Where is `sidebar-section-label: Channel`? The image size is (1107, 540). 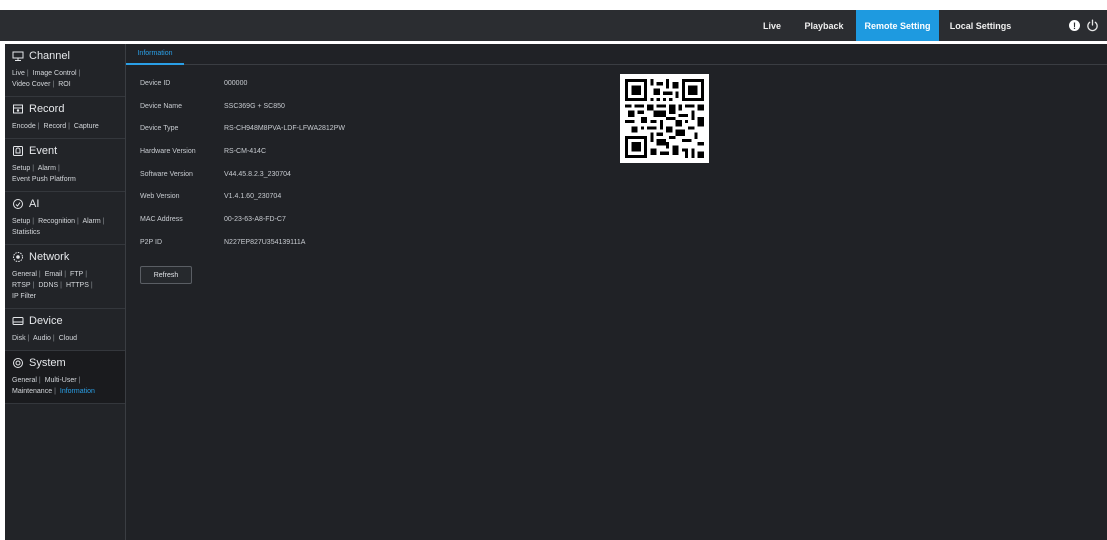
sidebar-section-label: Channel is located at coordinates (49, 56).